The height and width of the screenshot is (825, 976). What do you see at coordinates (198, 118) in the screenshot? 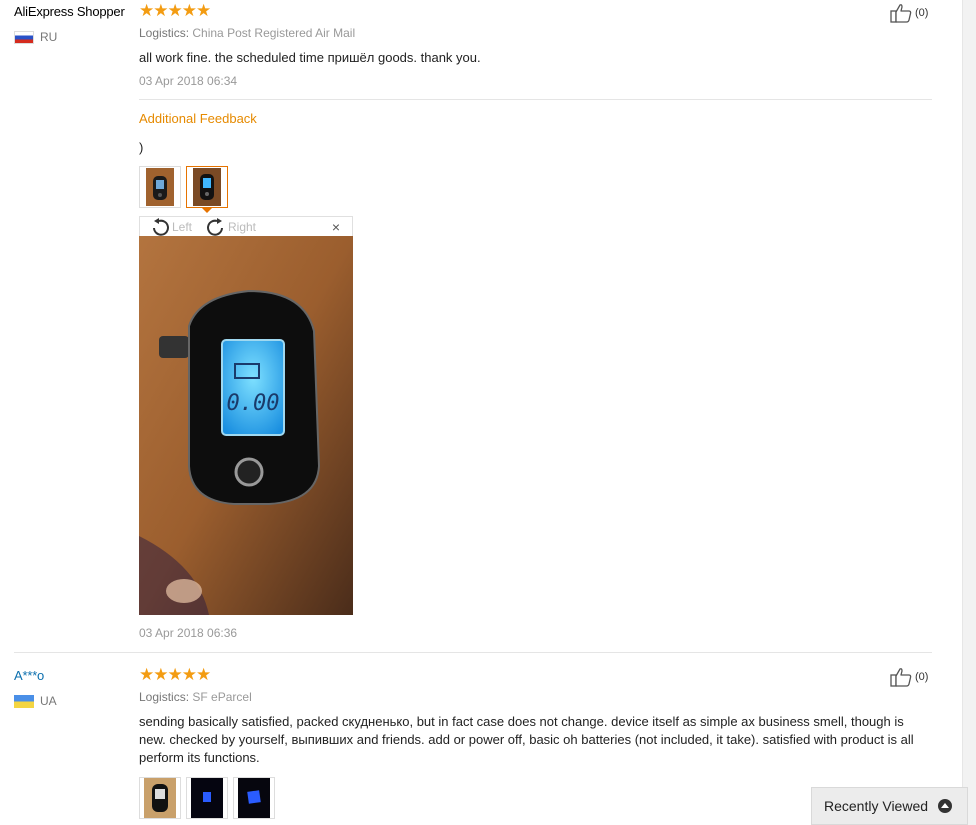
I see `additional-feedback-title: Additional Feedback` at bounding box center [198, 118].